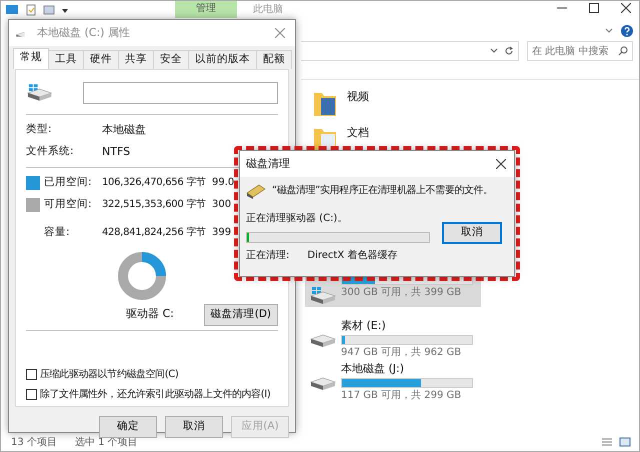  Describe the element at coordinates (142, 276) in the screenshot. I see `disk-usage-donut` at that location.